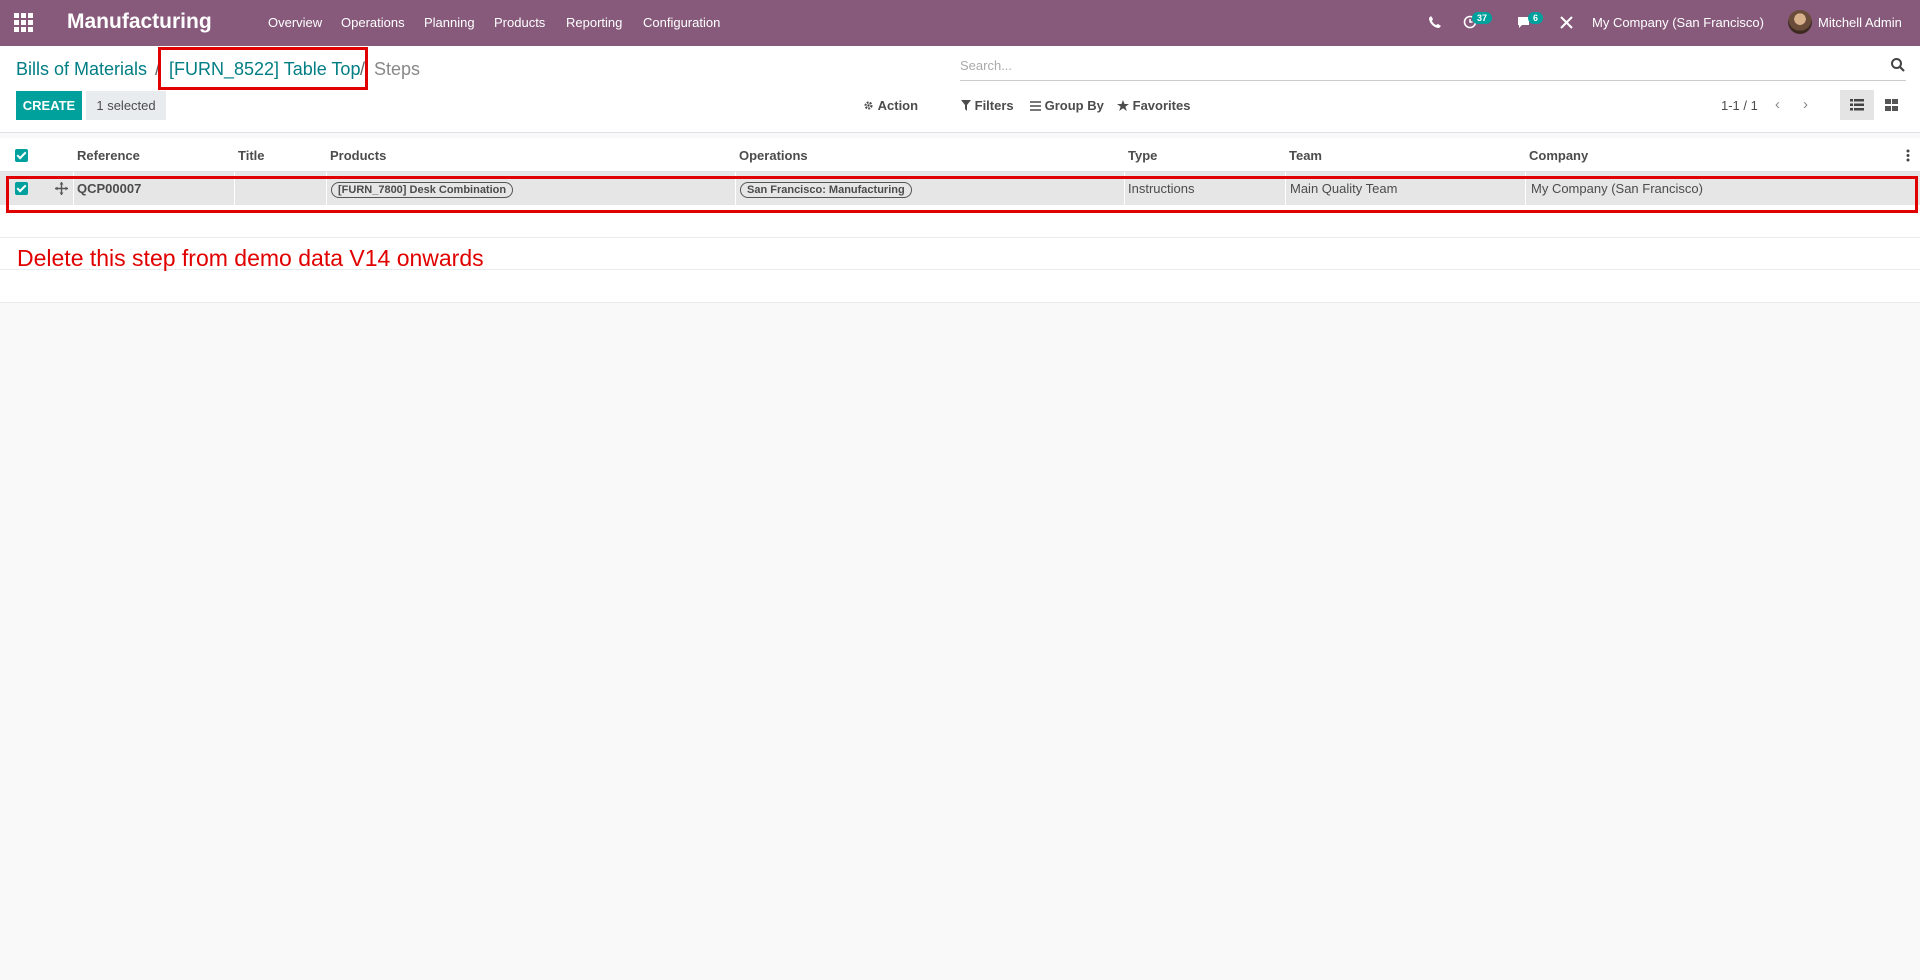 This screenshot has width=1920, height=980. Describe the element at coordinates (1035, 106) in the screenshot. I see `list-group-icon` at that location.